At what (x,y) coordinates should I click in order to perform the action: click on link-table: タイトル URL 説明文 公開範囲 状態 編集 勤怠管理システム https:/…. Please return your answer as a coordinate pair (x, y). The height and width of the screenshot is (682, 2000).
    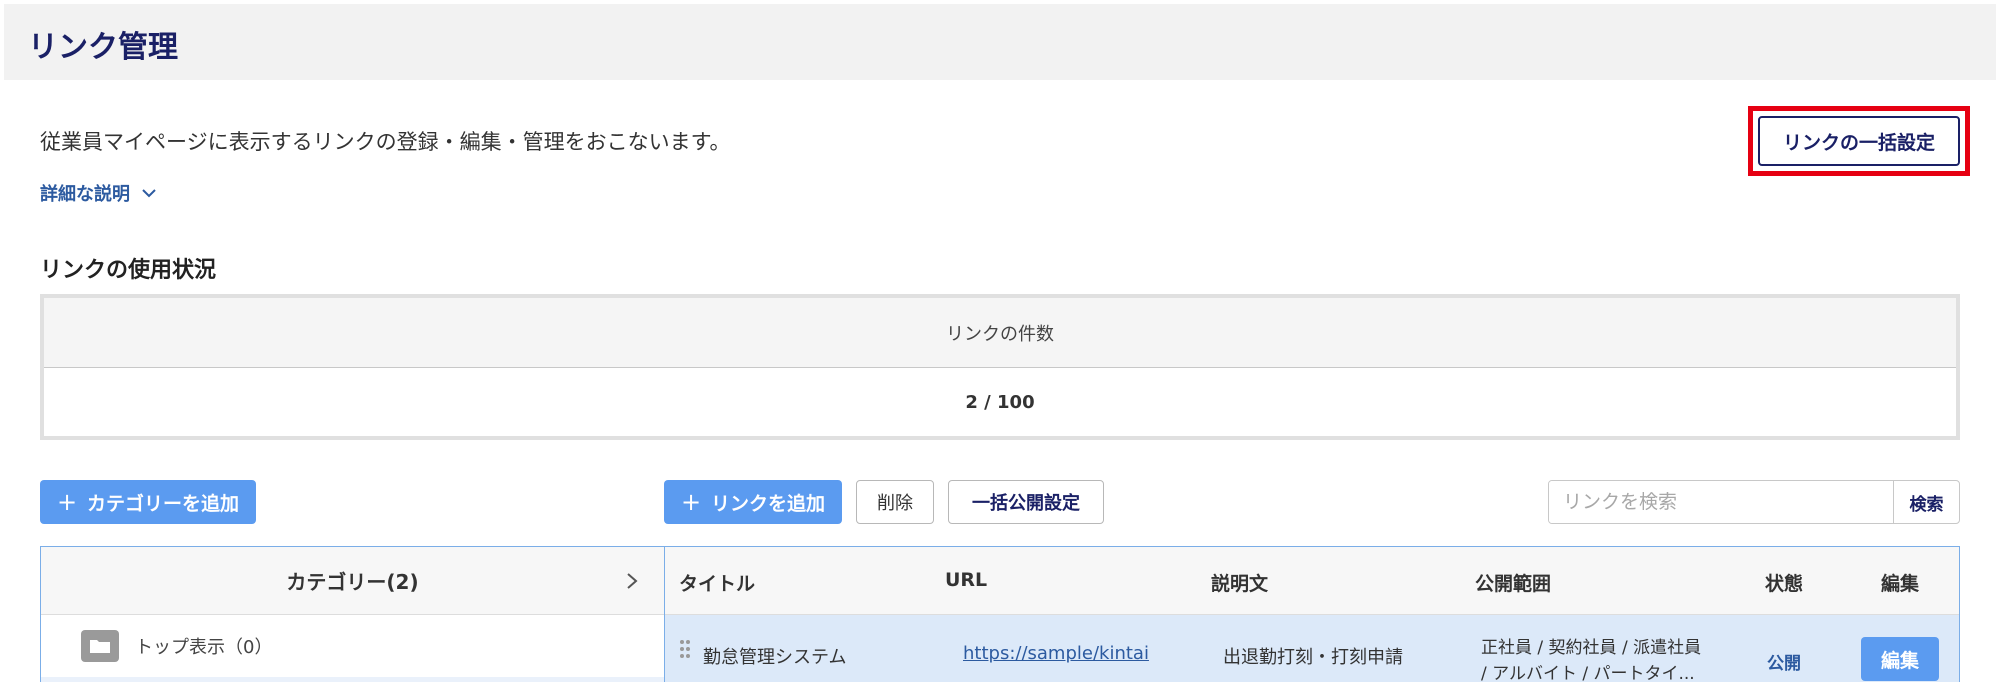
    Looking at the image, I should click on (1312, 614).